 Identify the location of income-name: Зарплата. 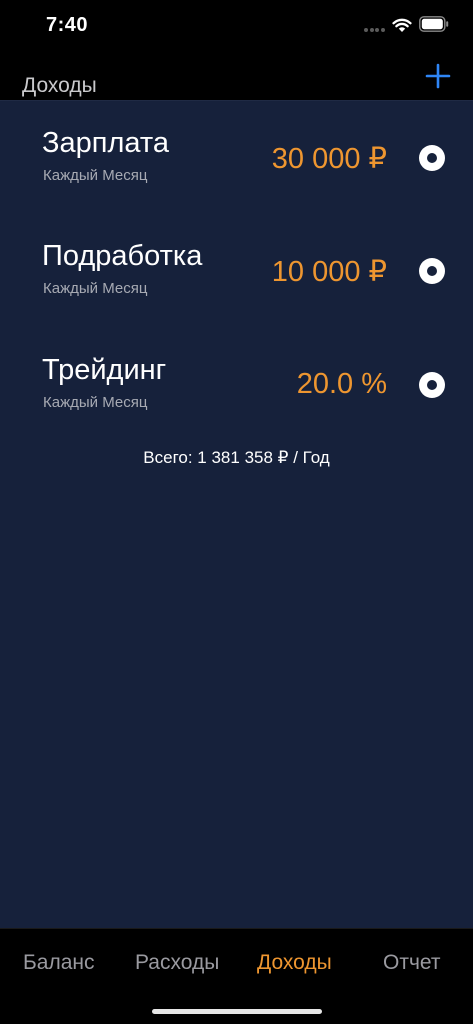
(105, 143).